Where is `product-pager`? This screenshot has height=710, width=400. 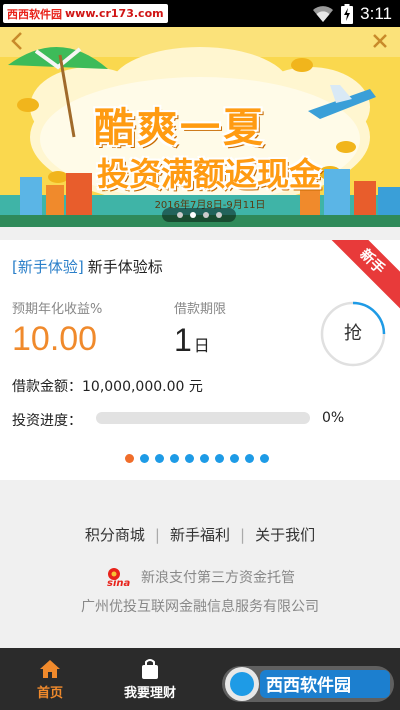
product-pager is located at coordinates (197, 458).